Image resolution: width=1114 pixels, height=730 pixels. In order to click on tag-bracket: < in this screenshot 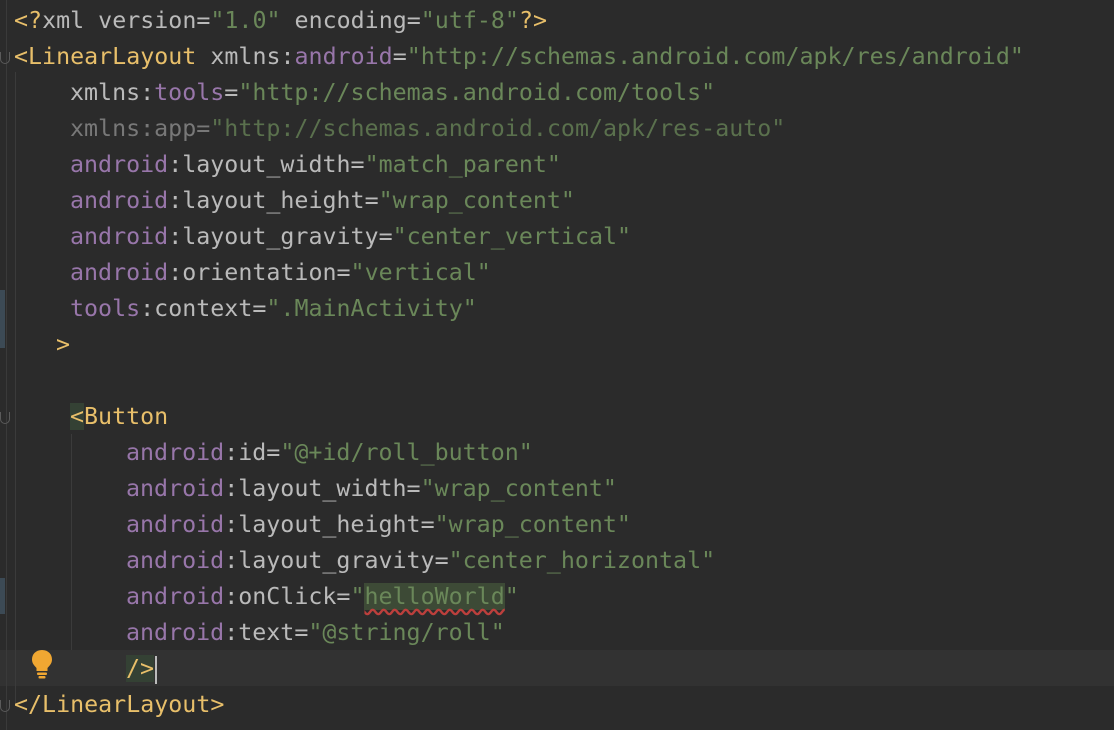, I will do `click(77, 416)`.